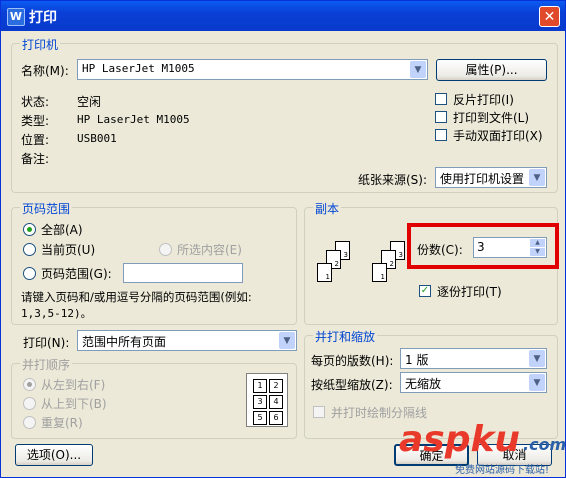  I want to click on range-hint-example: 1,3,5-12)。, so click(56, 313).